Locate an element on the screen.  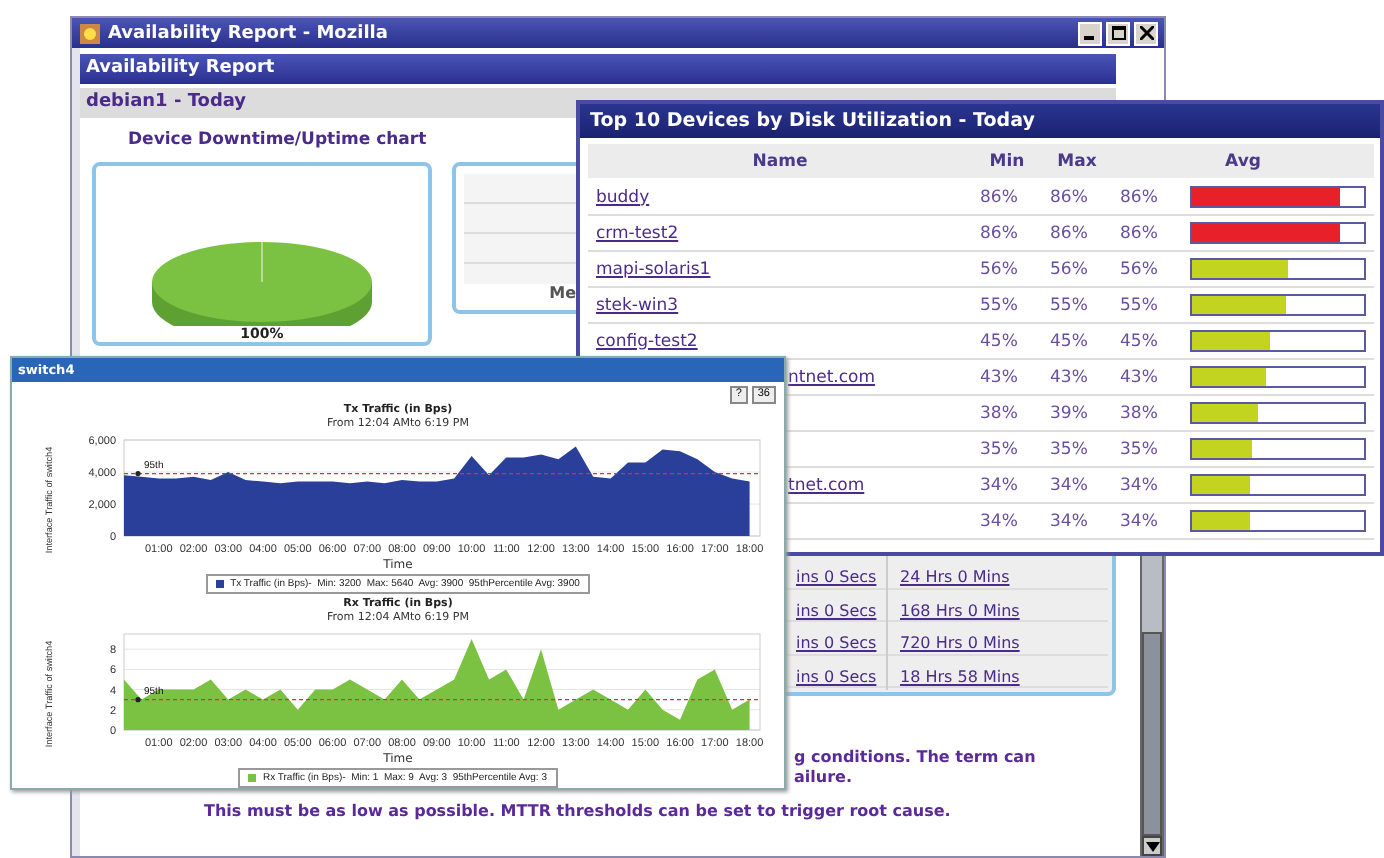
maximize-button is located at coordinates (1118, 33).